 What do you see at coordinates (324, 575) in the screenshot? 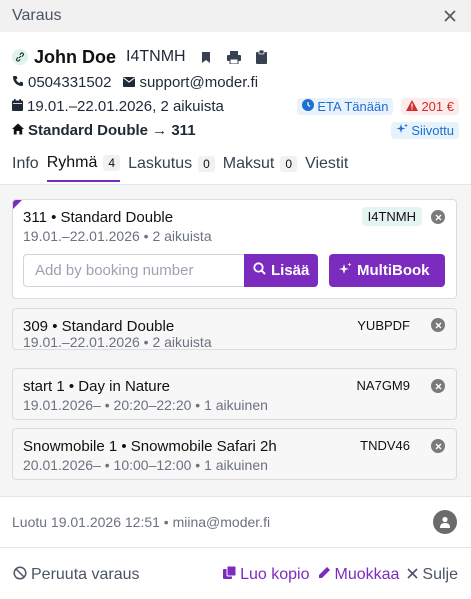
I see `pencil-icon` at bounding box center [324, 575].